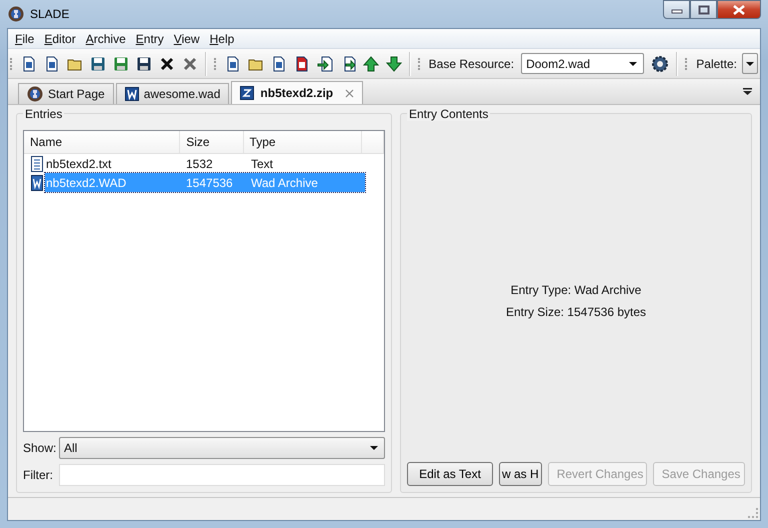 The width and height of the screenshot is (768, 528). Describe the element at coordinates (394, 64) in the screenshot. I see `down-arrow-icon` at that location.